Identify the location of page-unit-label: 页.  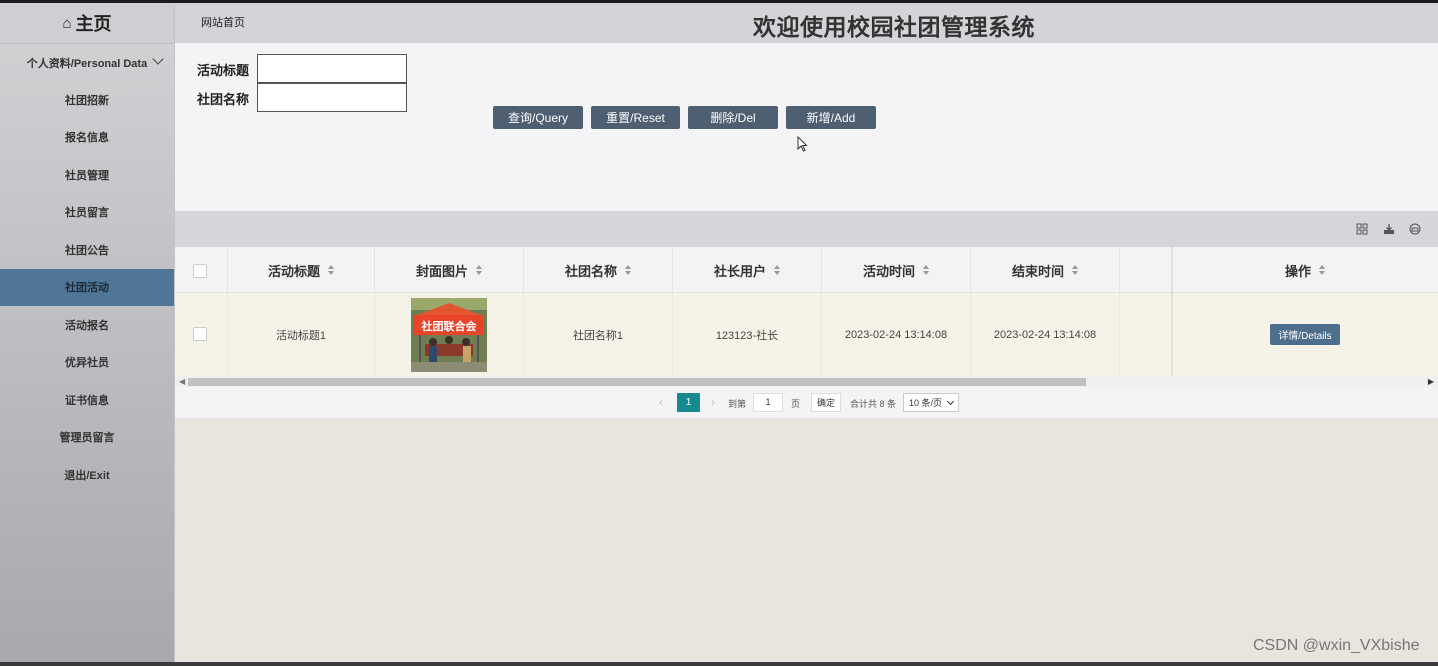
(796, 404).